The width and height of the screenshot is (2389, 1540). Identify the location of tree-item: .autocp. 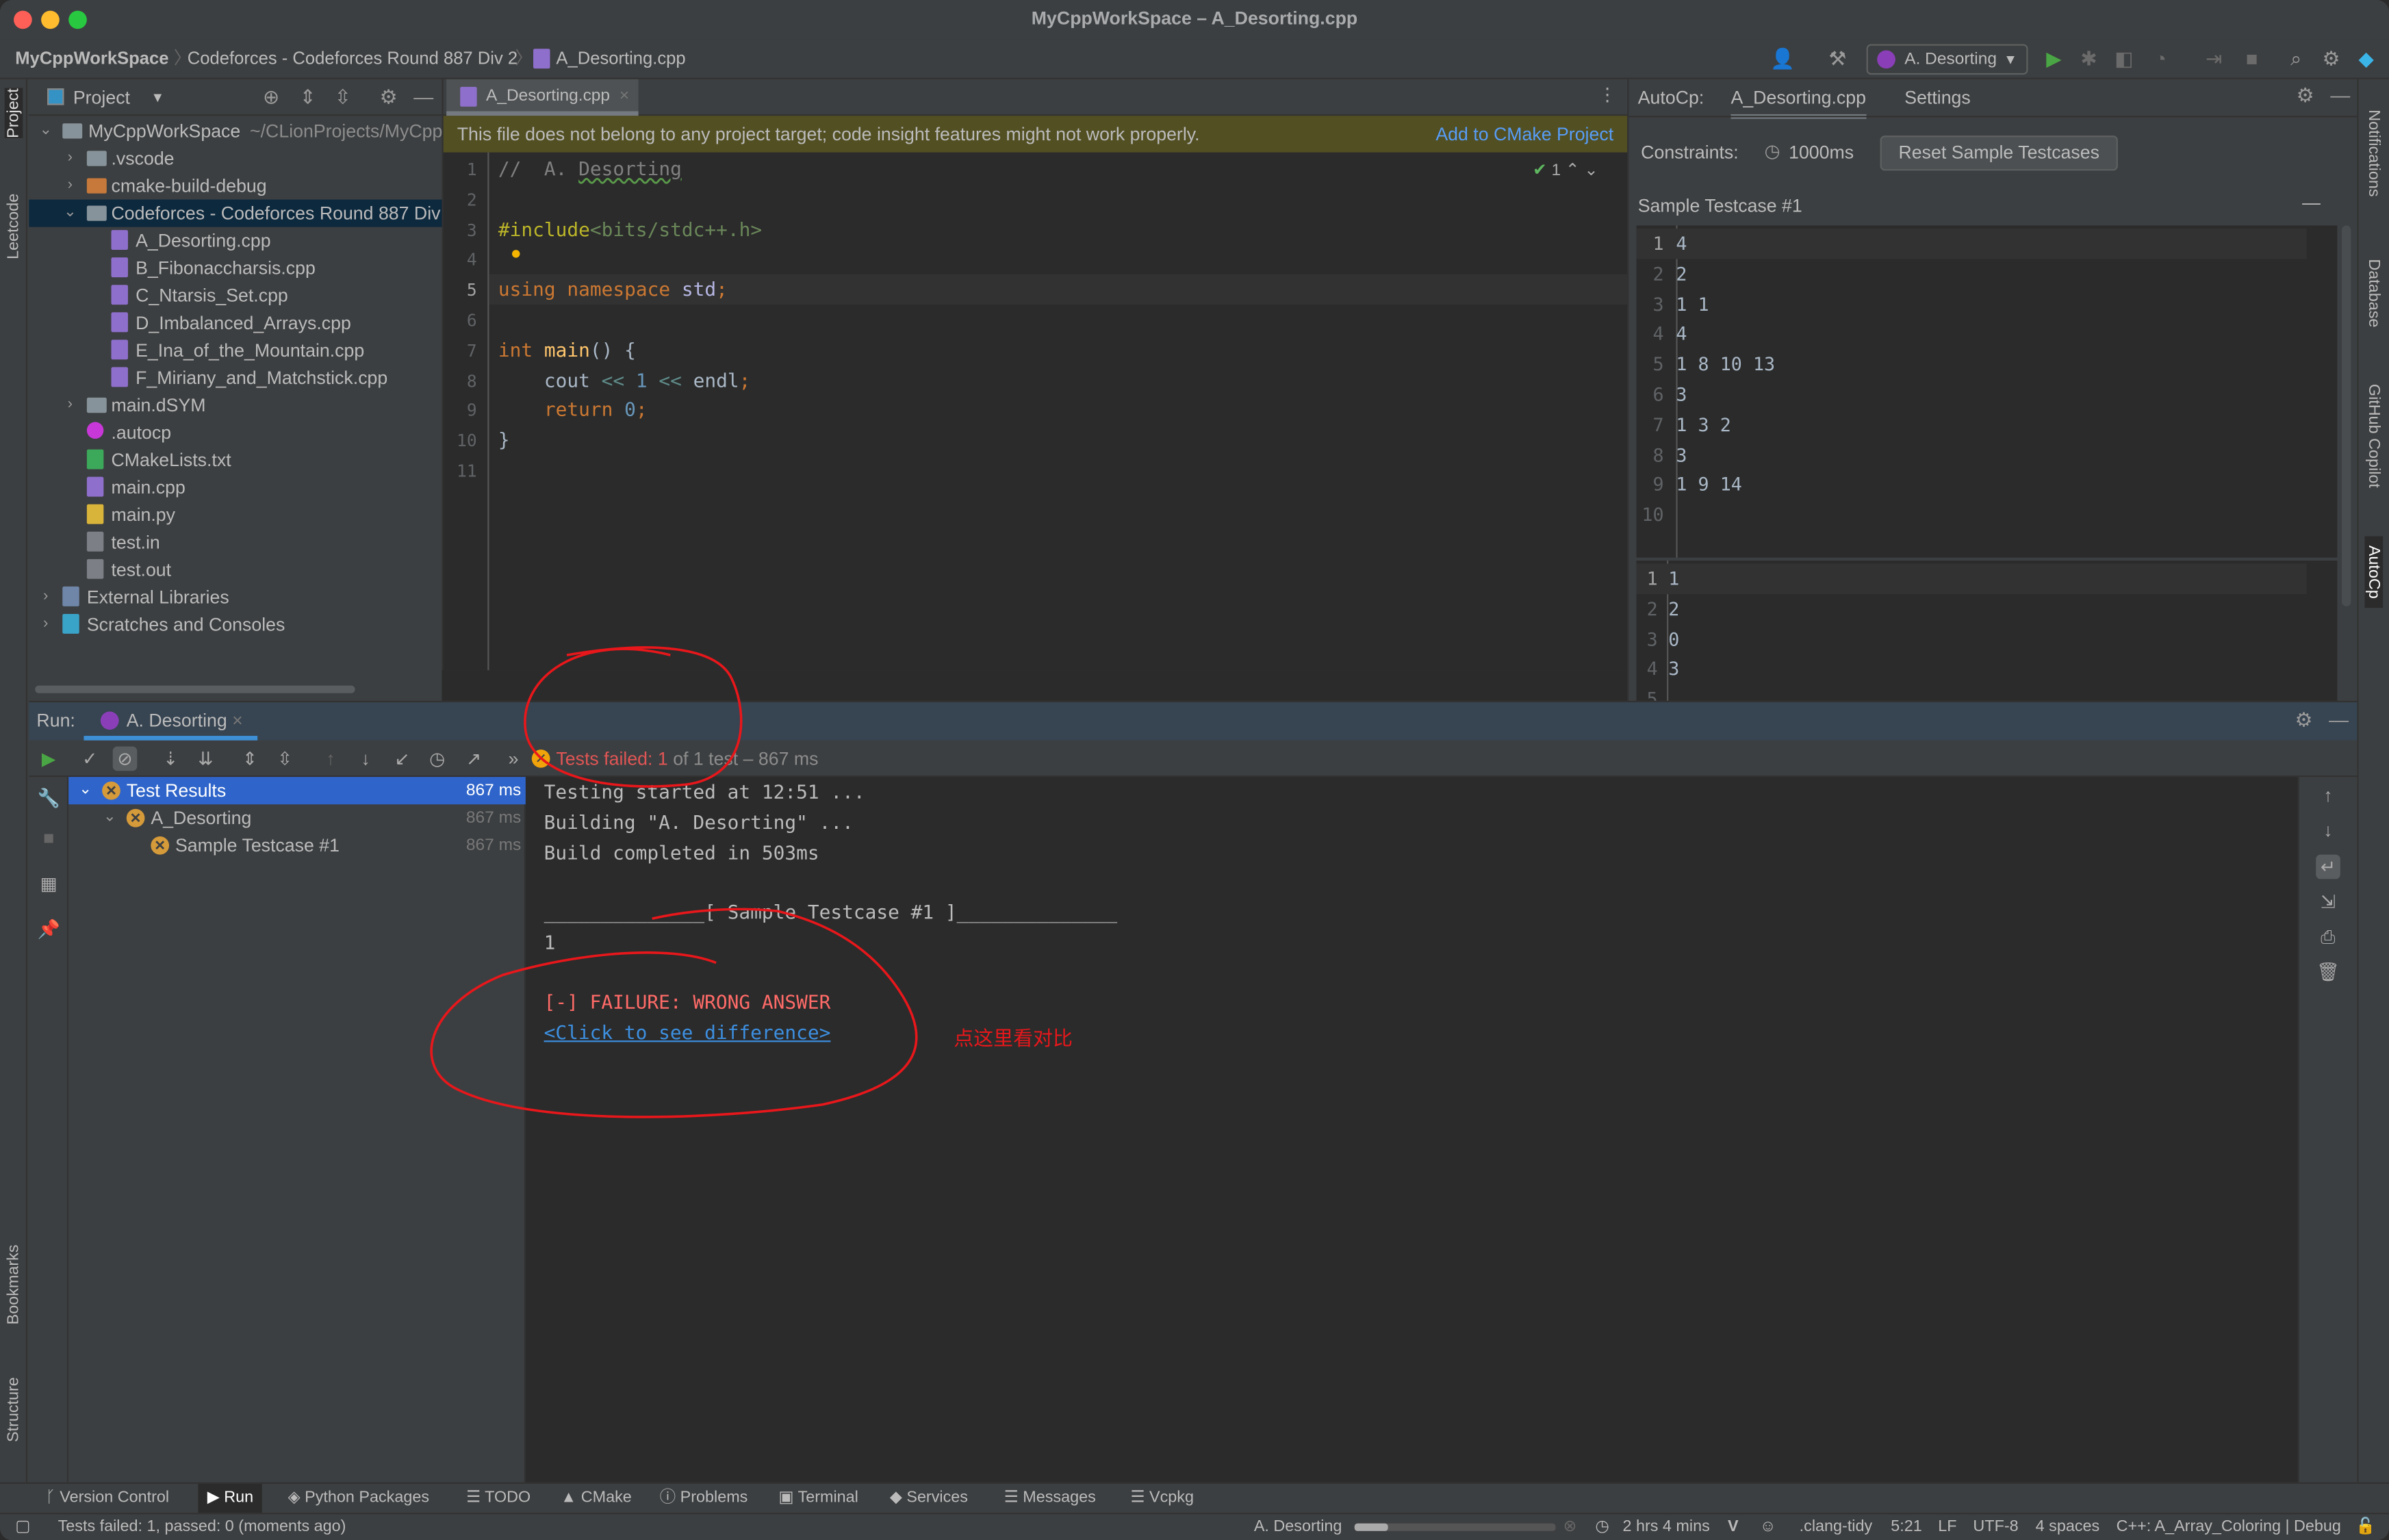
(235, 432).